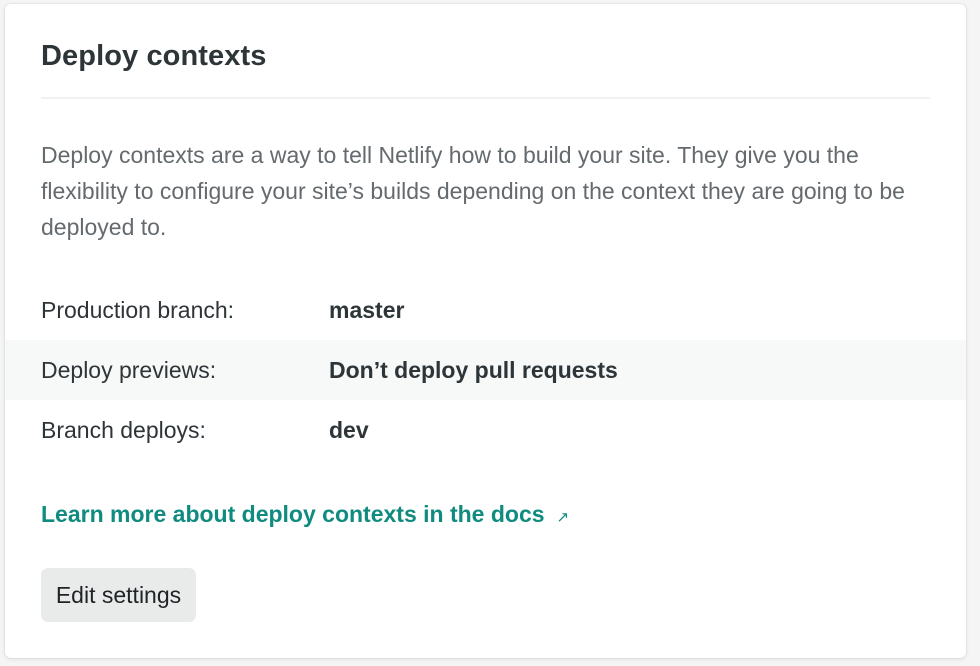 The image size is (980, 666). I want to click on deploy-previews-label: Deploy previews:, so click(129, 369).